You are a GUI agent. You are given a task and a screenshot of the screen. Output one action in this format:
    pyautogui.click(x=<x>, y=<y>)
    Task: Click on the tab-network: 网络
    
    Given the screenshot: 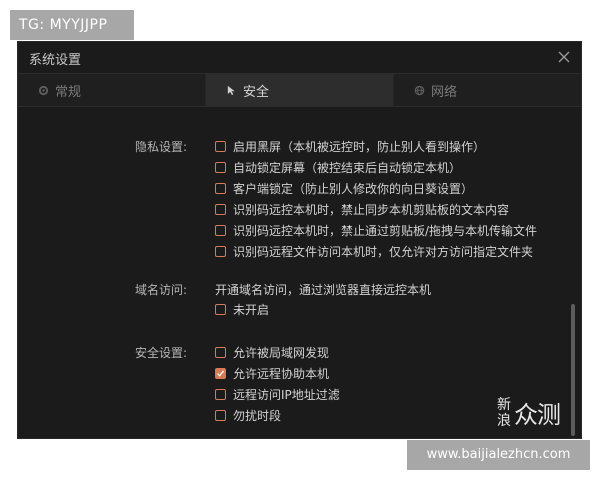 What is the action you would take?
    pyautogui.click(x=487, y=90)
    